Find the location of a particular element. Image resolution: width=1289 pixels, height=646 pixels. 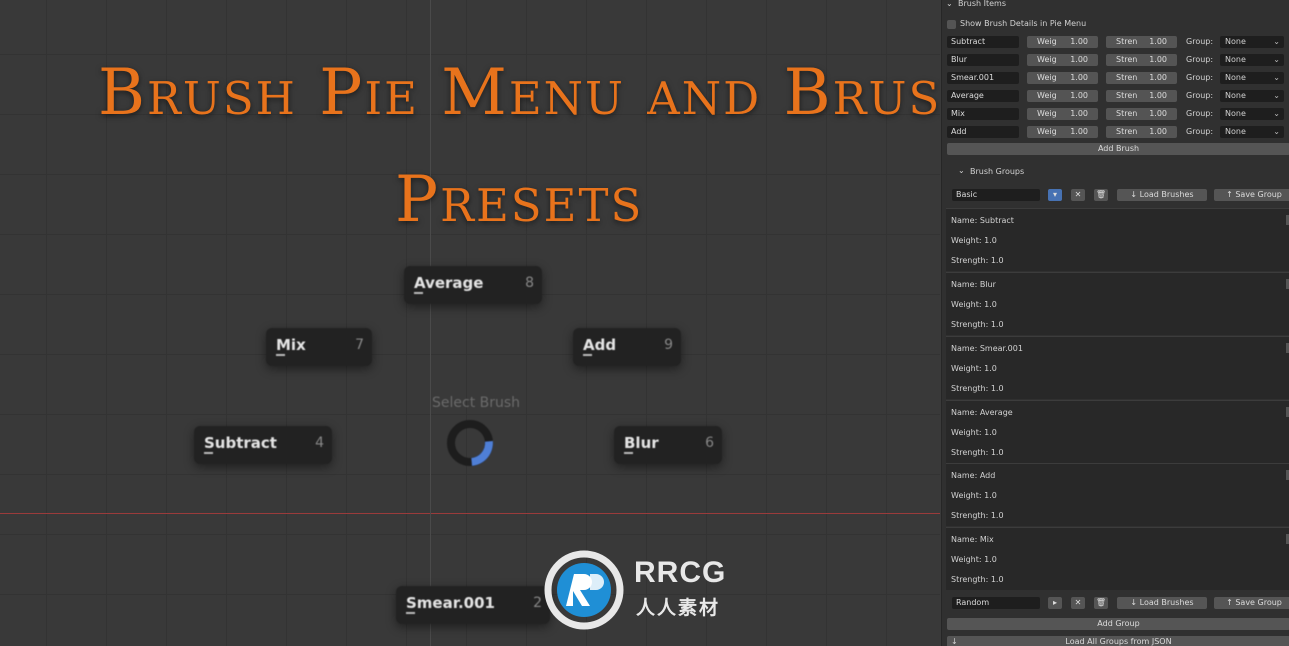

pie-item-subtract: Subtract 4 is located at coordinates (263, 445).